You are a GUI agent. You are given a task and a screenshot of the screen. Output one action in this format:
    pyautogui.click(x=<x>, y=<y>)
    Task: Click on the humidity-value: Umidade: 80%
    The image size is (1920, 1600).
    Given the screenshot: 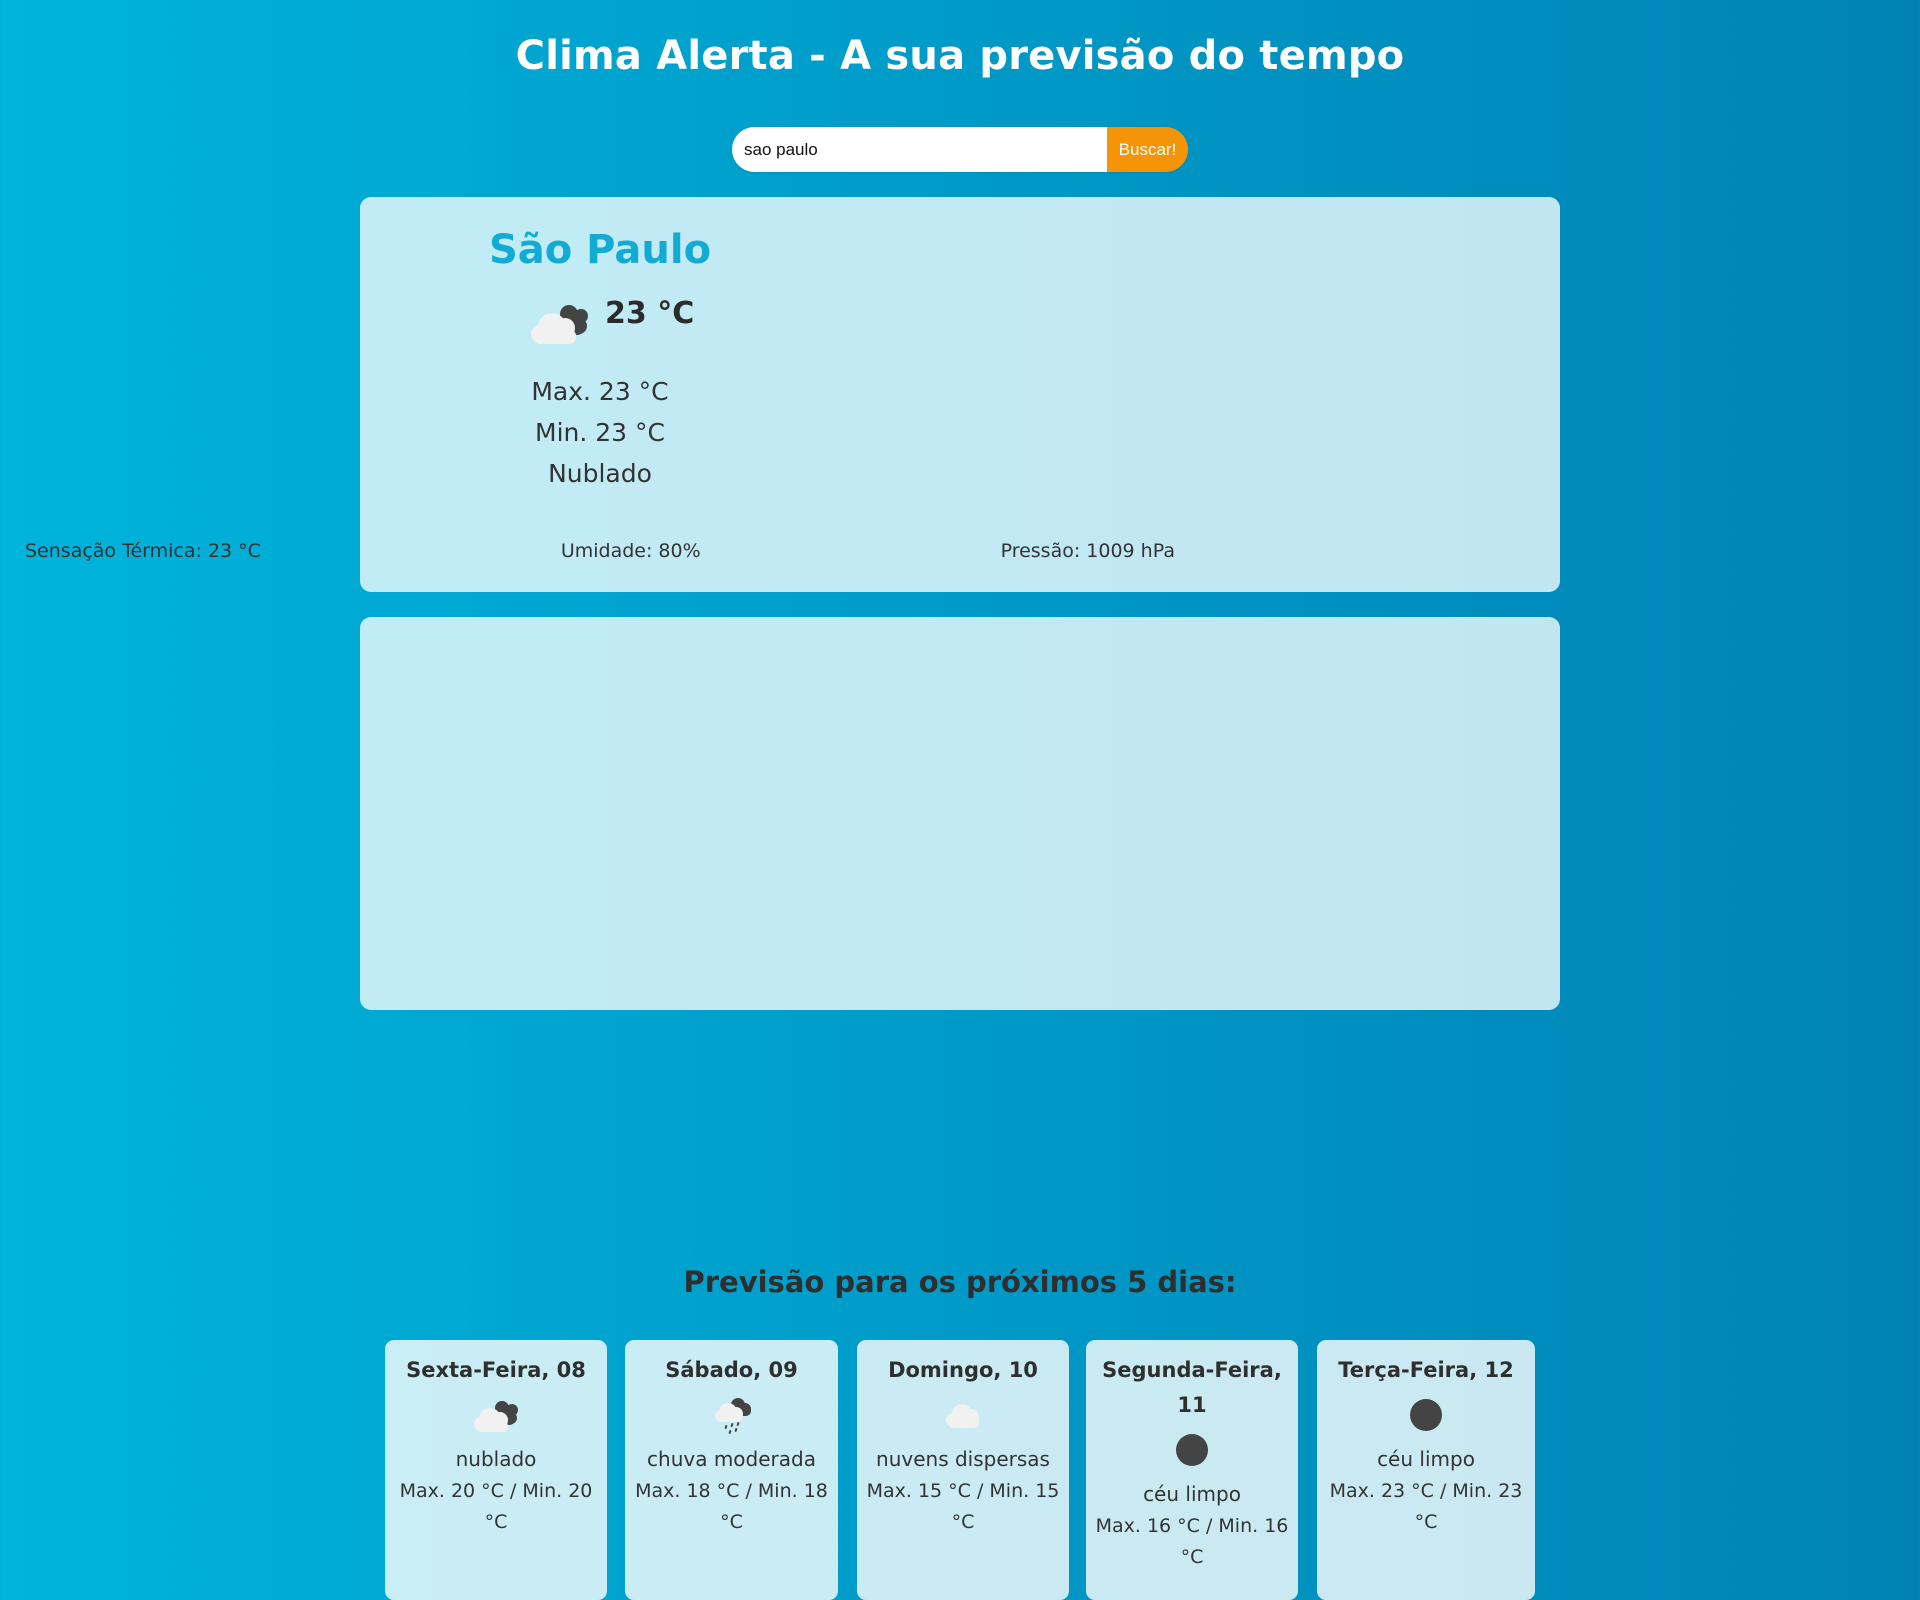 What is the action you would take?
    pyautogui.click(x=630, y=551)
    